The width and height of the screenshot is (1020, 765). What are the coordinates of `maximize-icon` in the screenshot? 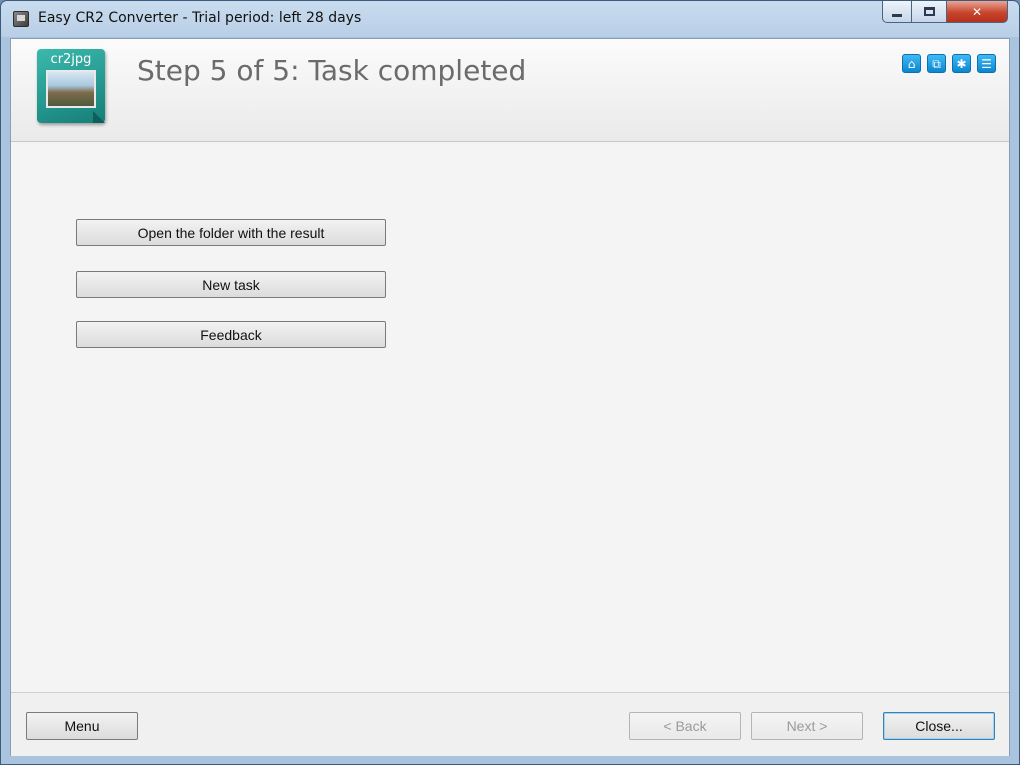 It's located at (929, 11).